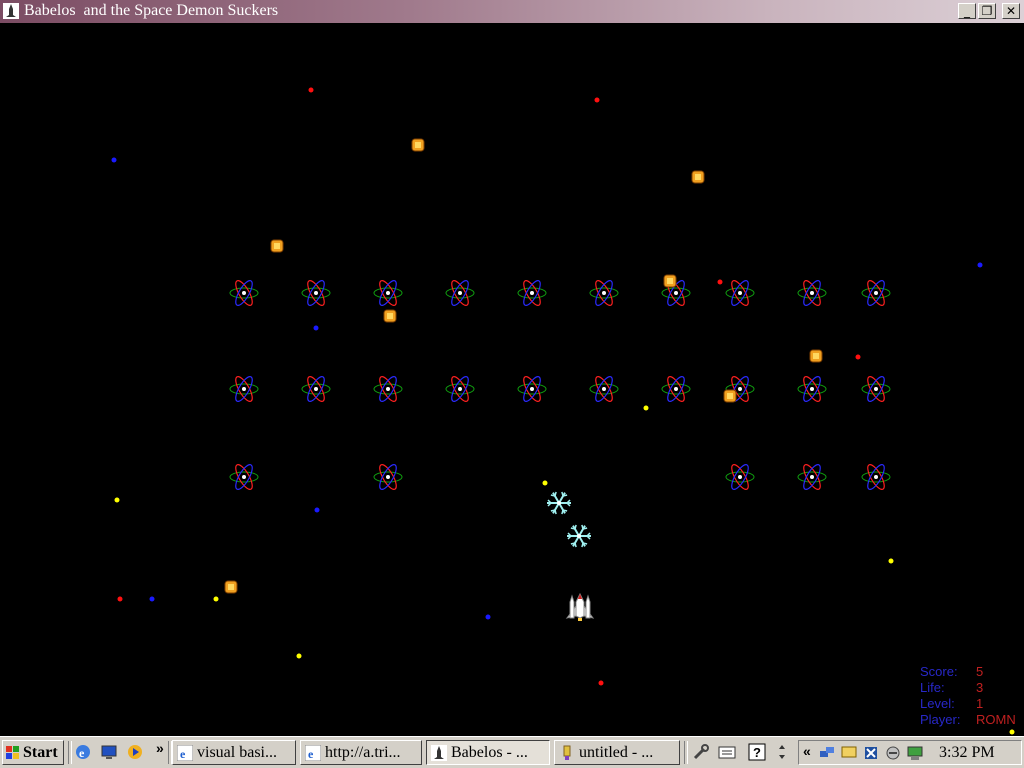 Image resolution: width=1024 pixels, height=768 pixels. Describe the element at coordinates (1011, 11) in the screenshot. I see `close-button: ✕` at that location.